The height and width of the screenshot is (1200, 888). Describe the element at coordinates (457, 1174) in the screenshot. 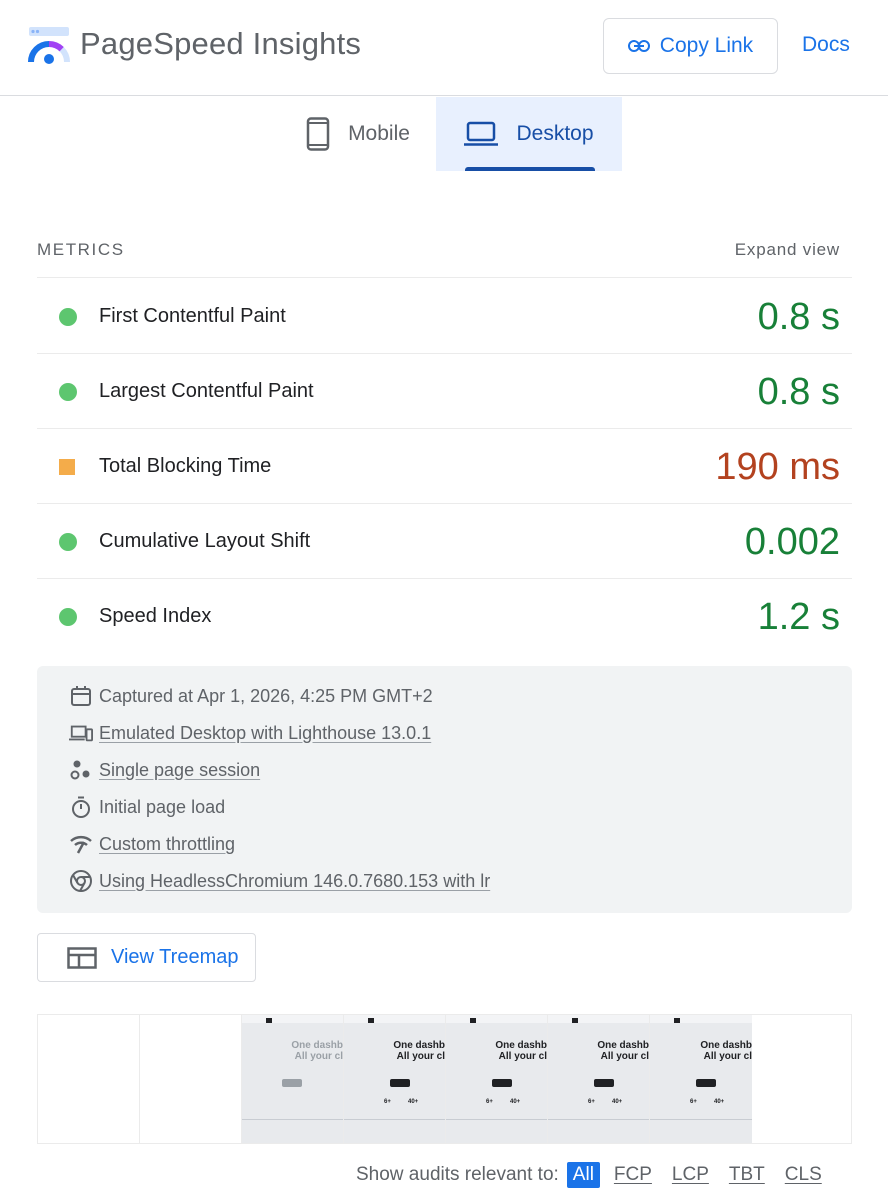

I see `audit-filter-label: Show audits relevant to:` at that location.